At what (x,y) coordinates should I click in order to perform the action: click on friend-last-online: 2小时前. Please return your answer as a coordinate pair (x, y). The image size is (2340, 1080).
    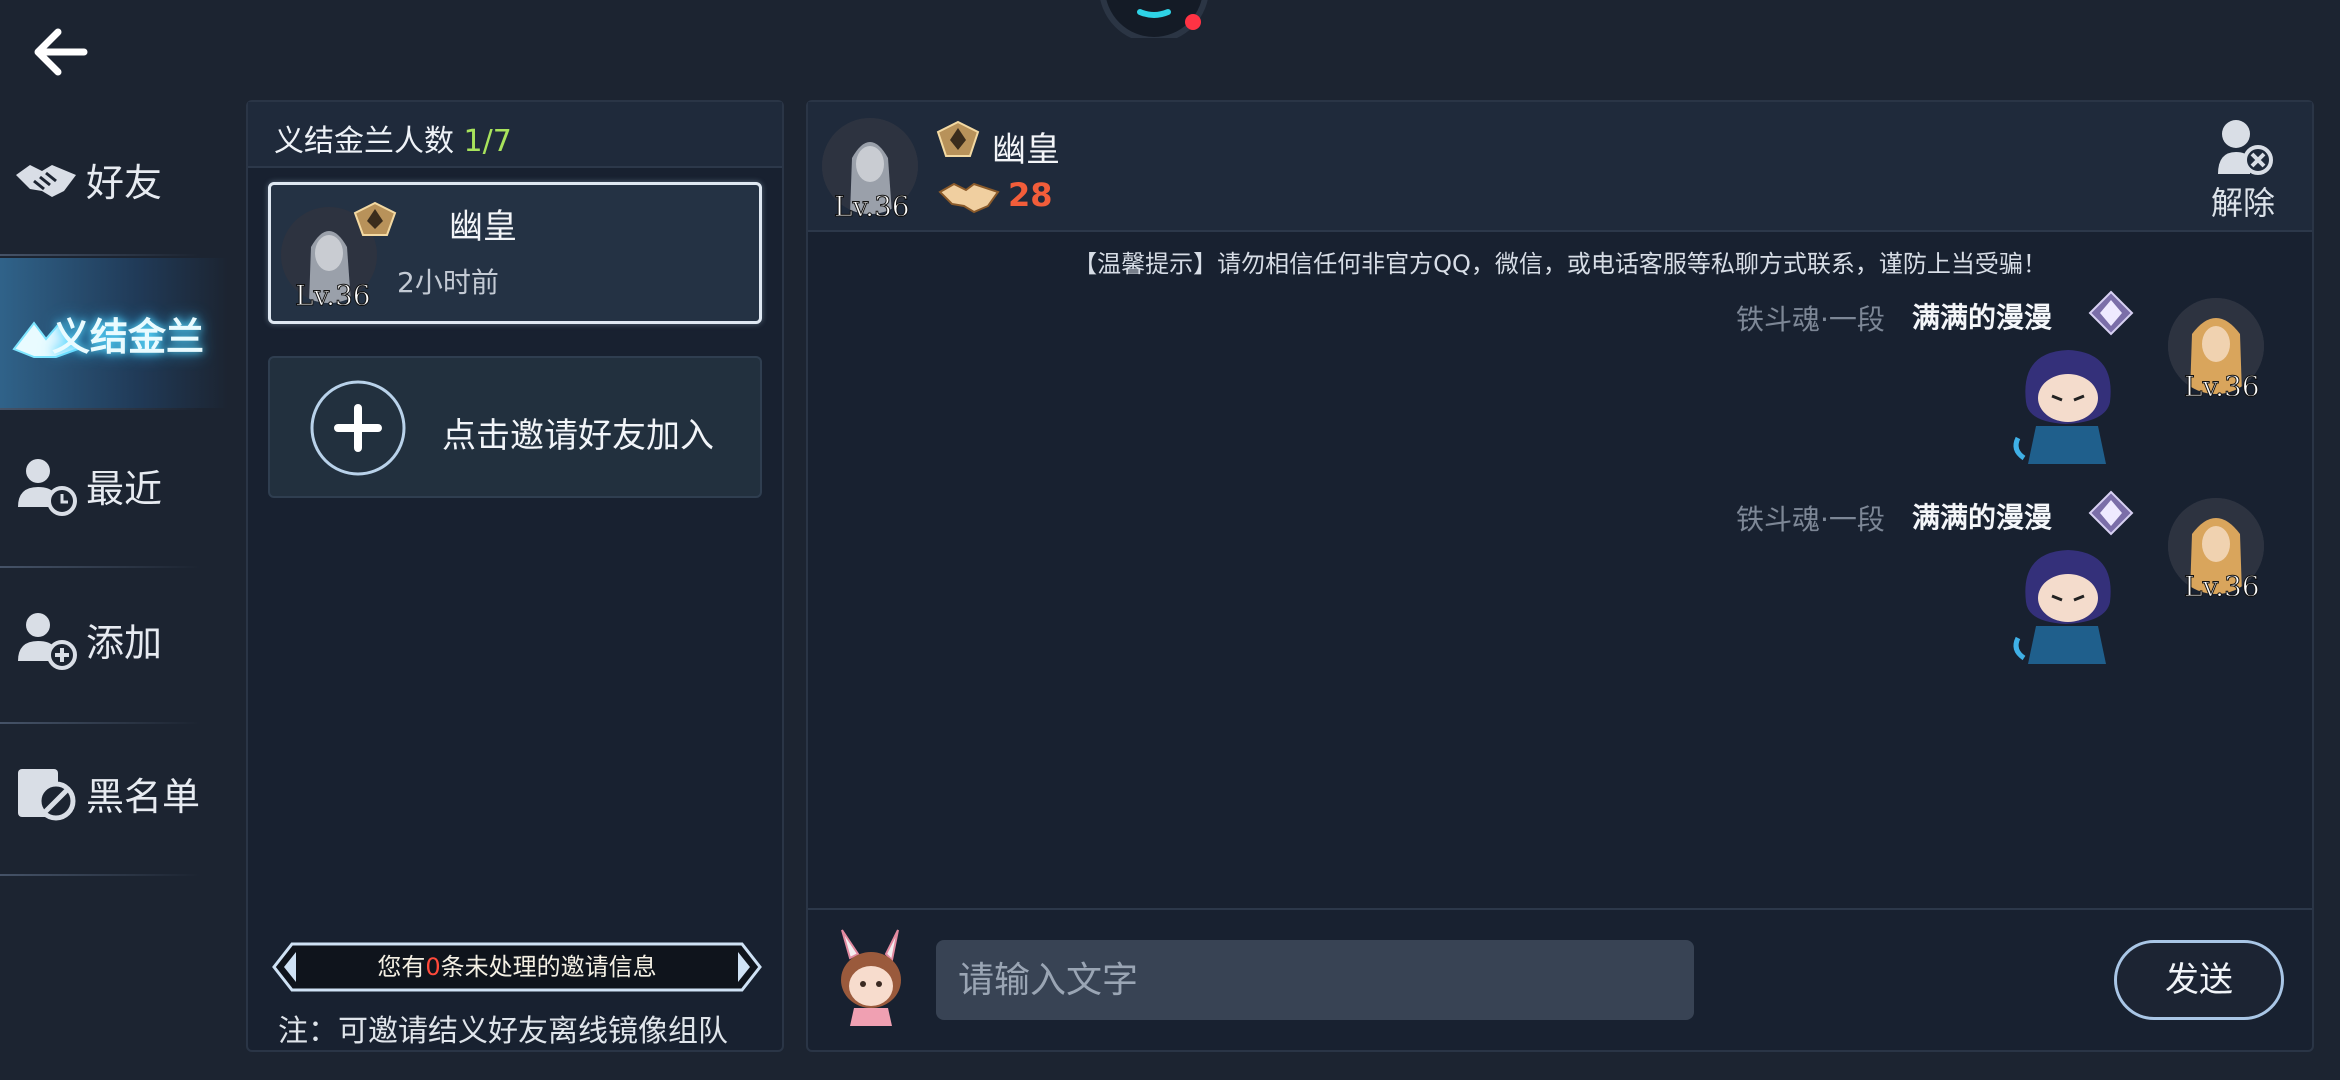
    Looking at the image, I should click on (448, 282).